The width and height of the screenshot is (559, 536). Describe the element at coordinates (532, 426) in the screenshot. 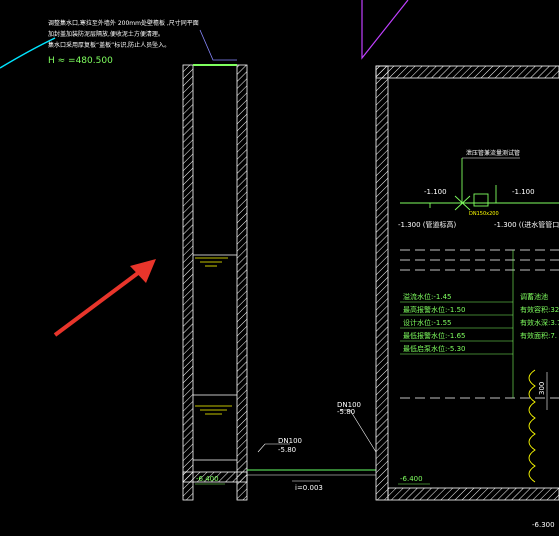

I see `pump-outline` at that location.